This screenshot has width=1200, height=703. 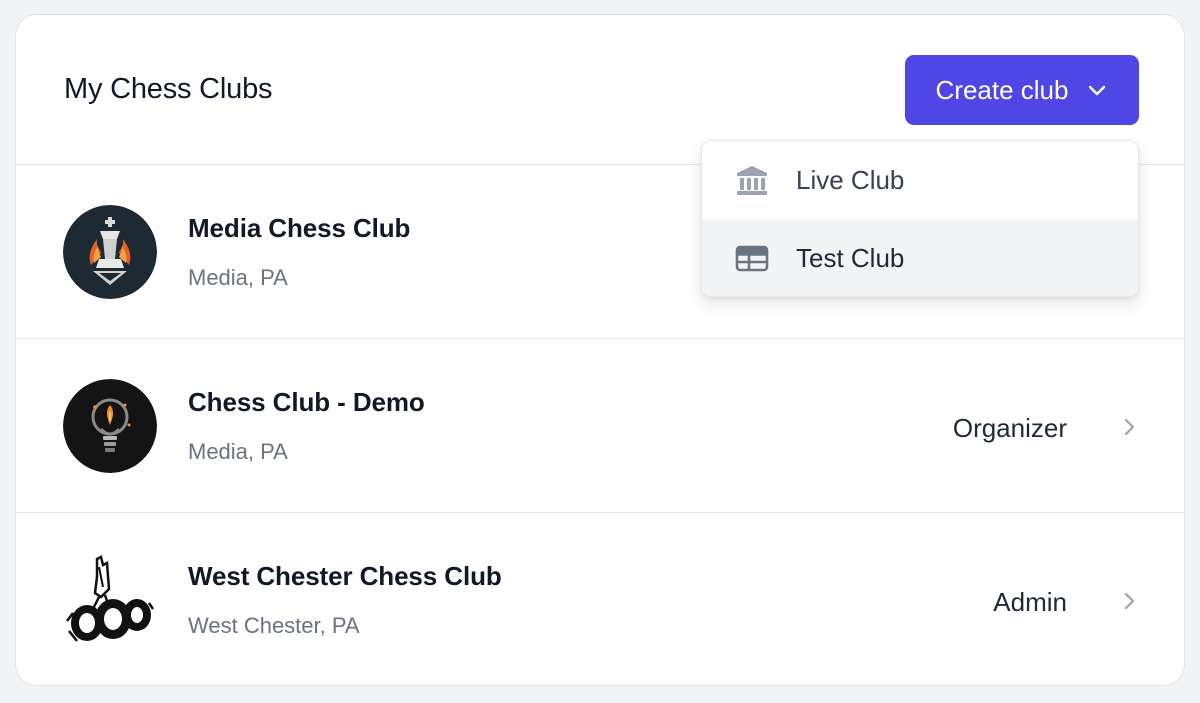 I want to click on create-club-label: Create club, so click(x=1002, y=89).